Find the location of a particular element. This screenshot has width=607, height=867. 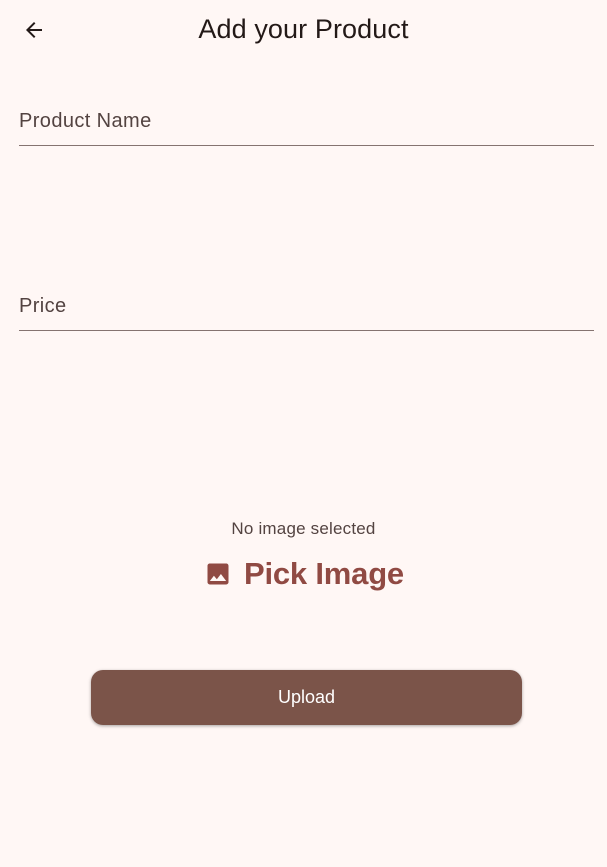

pick-image-label: Pick Image is located at coordinates (324, 573).